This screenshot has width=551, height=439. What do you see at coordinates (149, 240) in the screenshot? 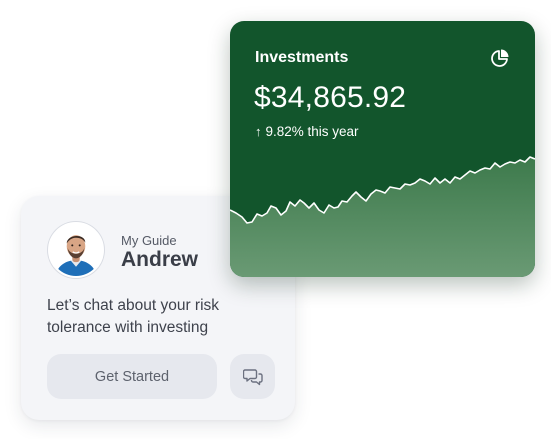
I see `guide-kicker: My Guide` at bounding box center [149, 240].